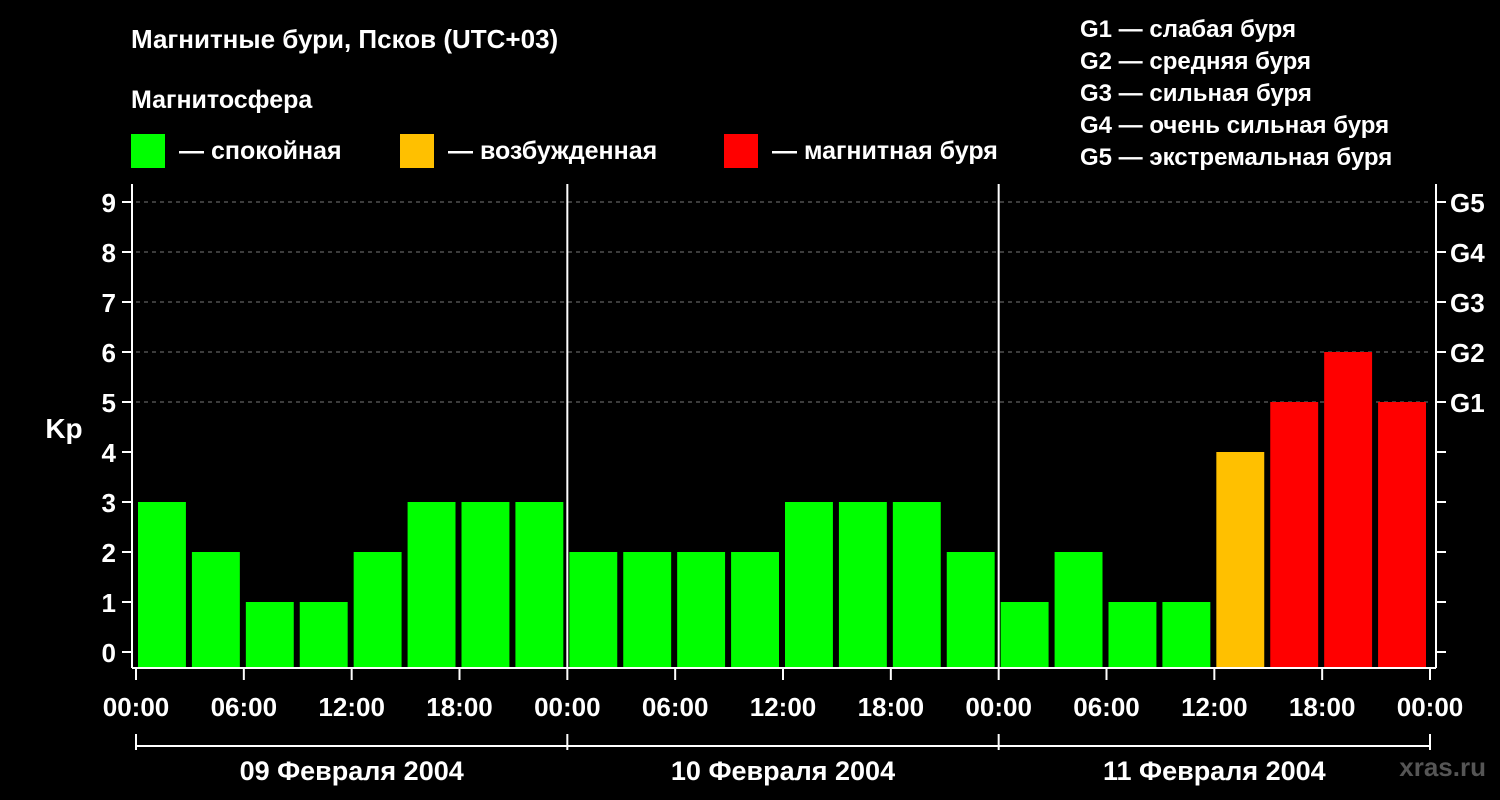 This screenshot has height=800, width=1500. Describe the element at coordinates (63, 428) in the screenshot. I see `y-axis-label: Kp` at that location.